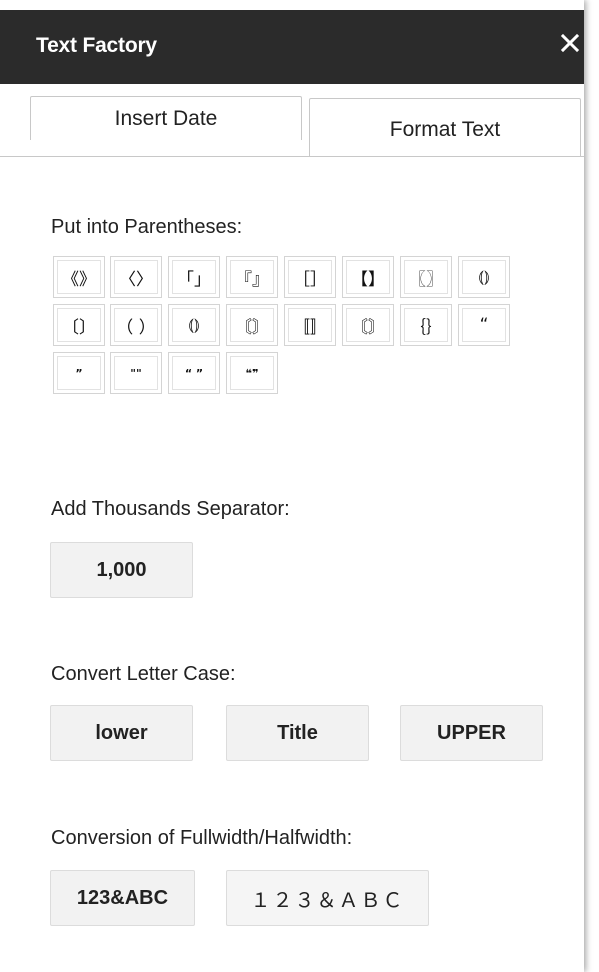 The image size is (599, 972). What do you see at coordinates (79, 277) in the screenshot?
I see `paren-button: 《》` at bounding box center [79, 277].